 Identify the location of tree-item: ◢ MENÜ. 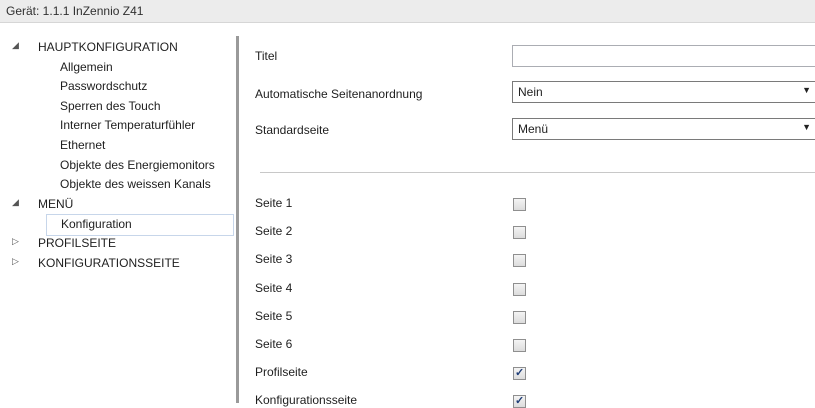
(118, 205).